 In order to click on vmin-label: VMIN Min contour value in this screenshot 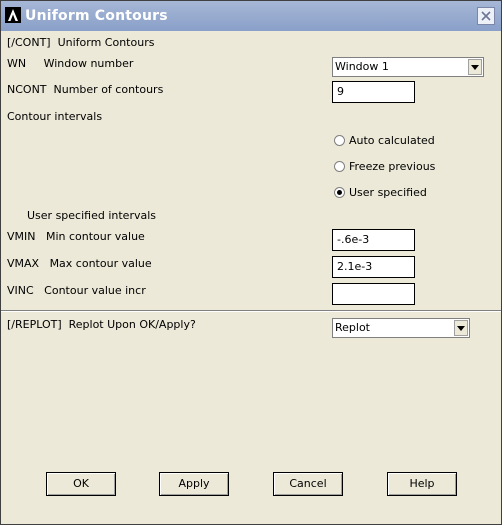, I will do `click(76, 236)`.